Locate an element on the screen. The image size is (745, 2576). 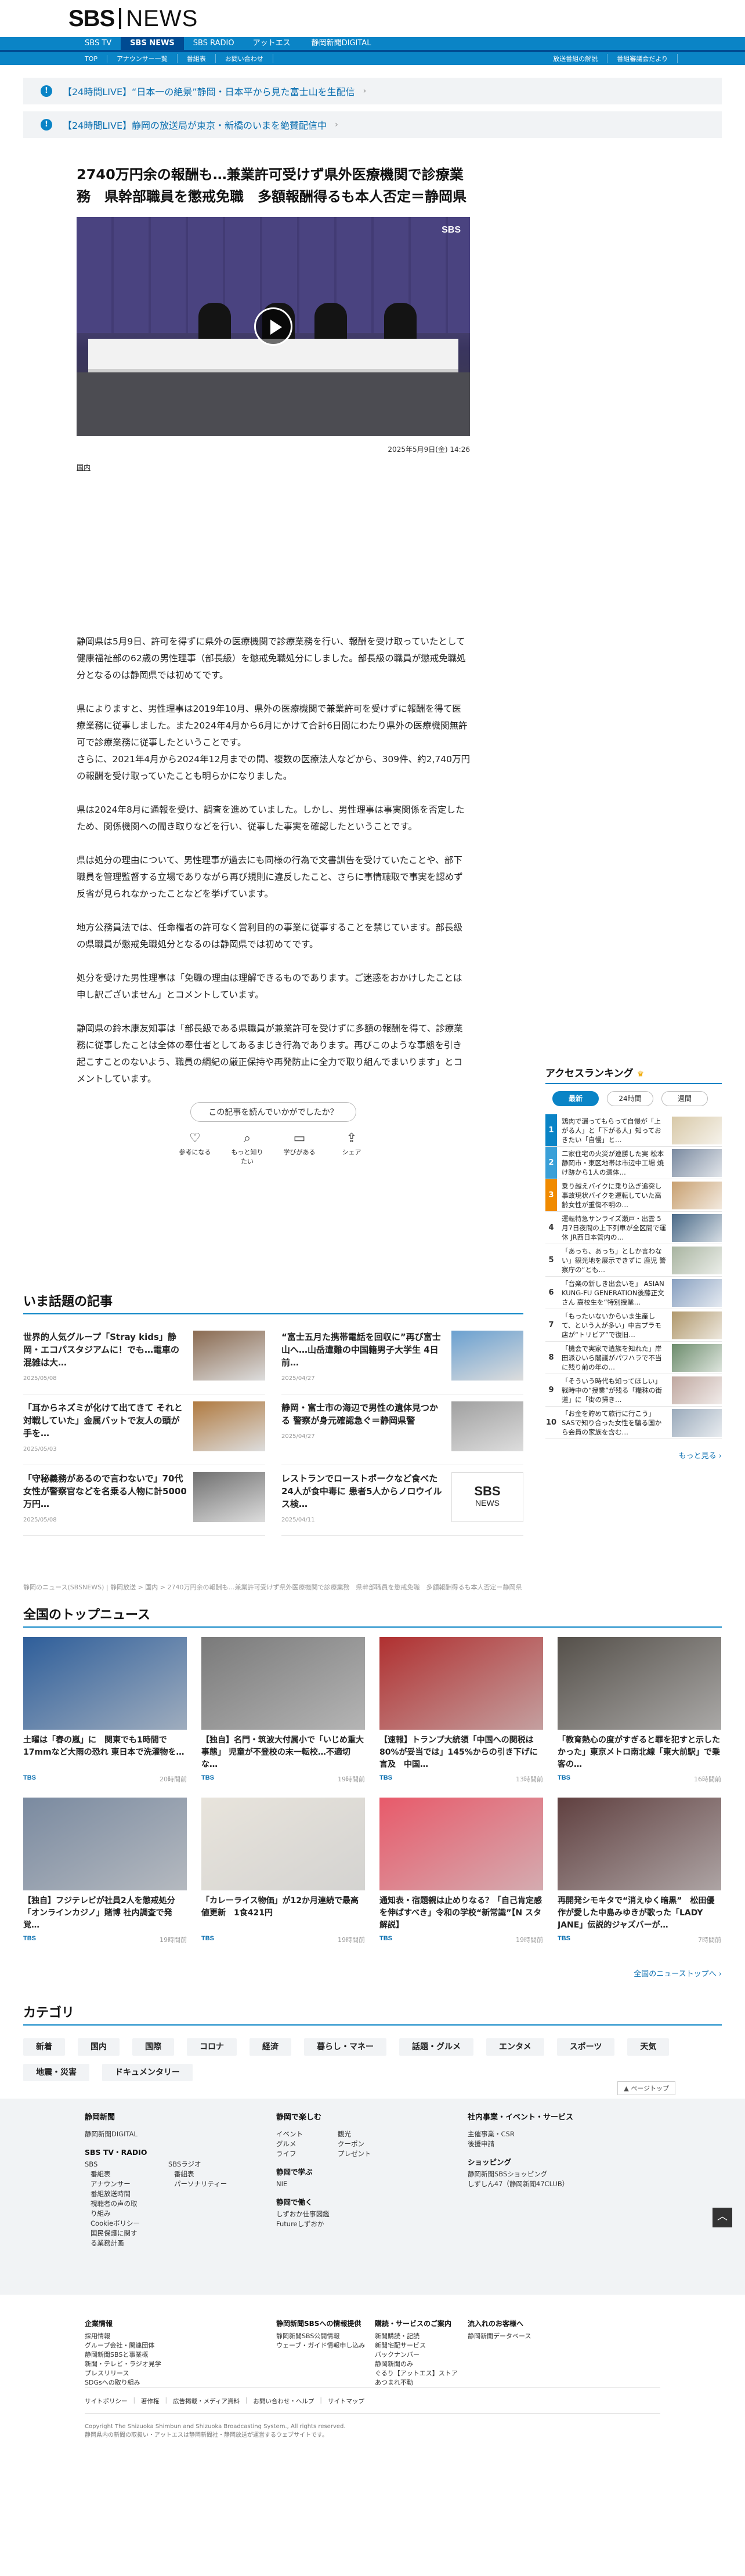
footer-link: 静岡新聞データベース is located at coordinates (500, 2337).